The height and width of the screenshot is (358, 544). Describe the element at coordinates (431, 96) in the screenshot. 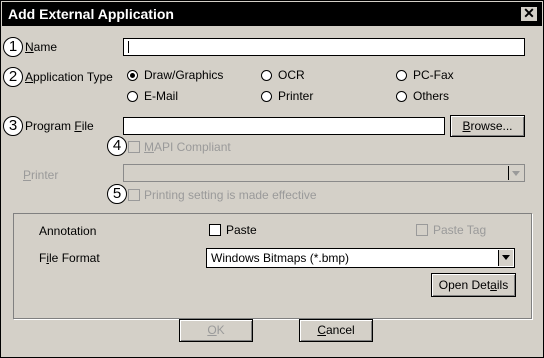

I see `radio-others-label: Others` at that location.